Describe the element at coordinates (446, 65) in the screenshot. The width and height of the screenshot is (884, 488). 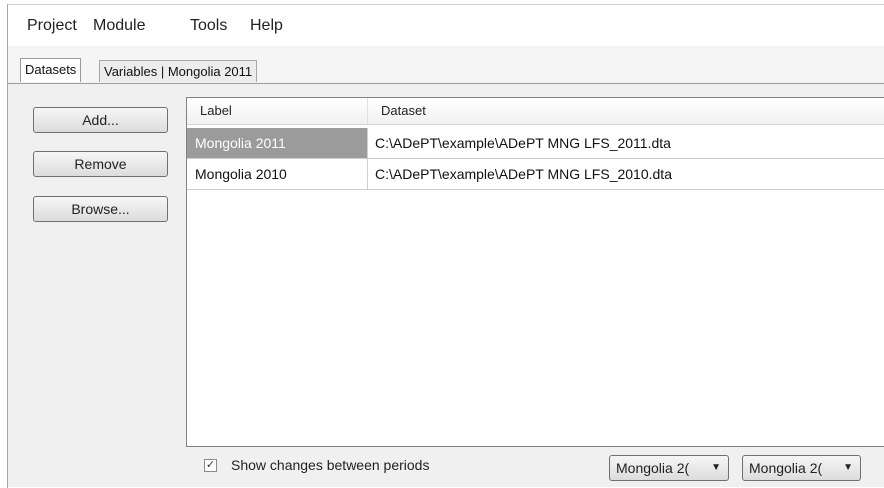
I see `tab-strip: Datasets Variables | Mongolia 2011` at that location.